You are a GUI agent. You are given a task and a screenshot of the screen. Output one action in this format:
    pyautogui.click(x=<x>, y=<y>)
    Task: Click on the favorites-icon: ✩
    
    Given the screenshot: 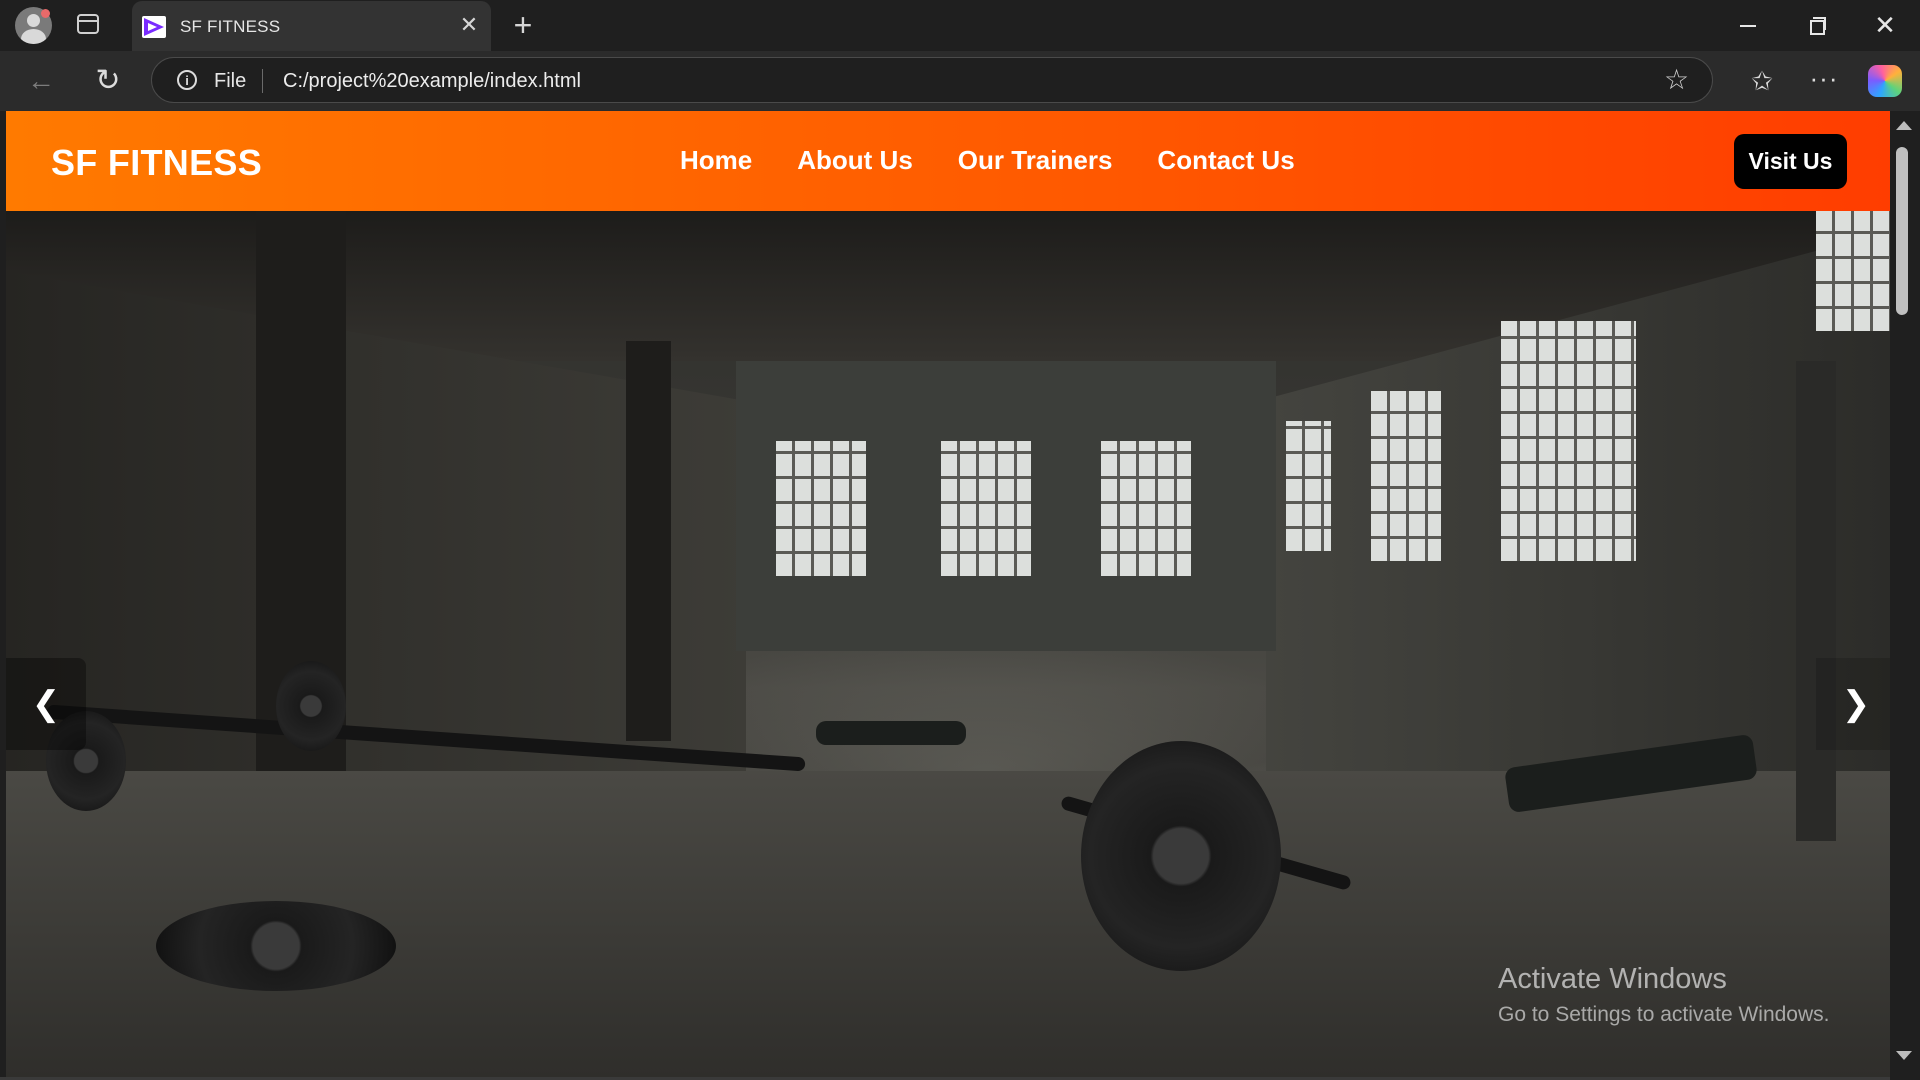 What is the action you would take?
    pyautogui.click(x=1762, y=81)
    